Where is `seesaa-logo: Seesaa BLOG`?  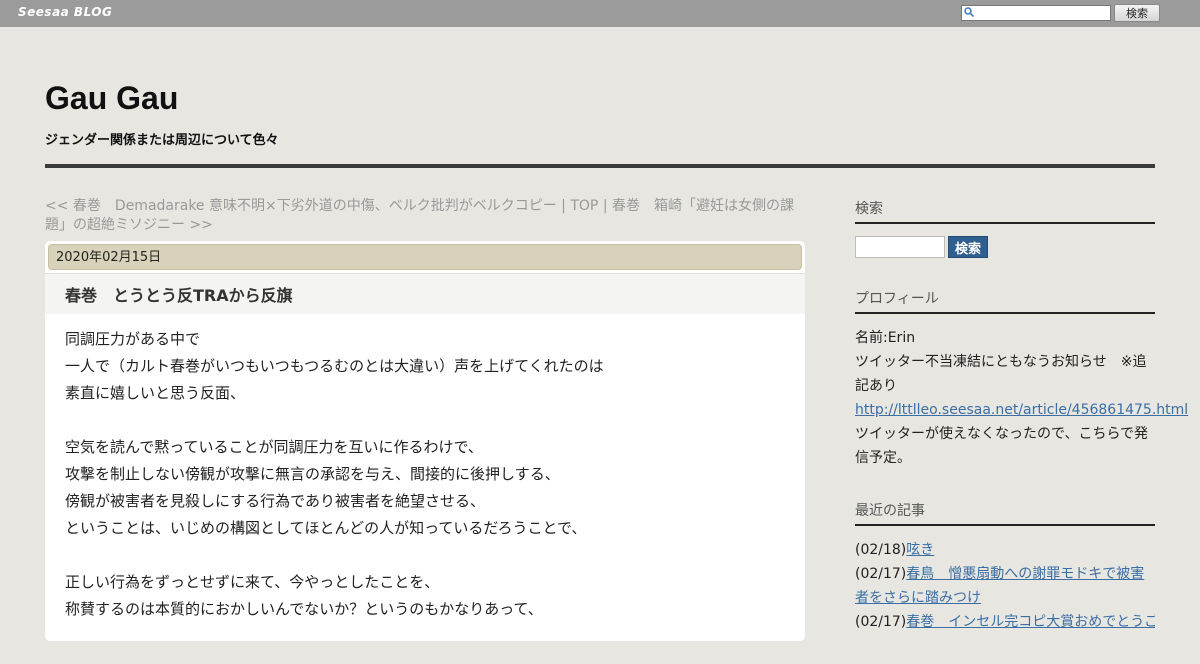 seesaa-logo: Seesaa BLOG is located at coordinates (65, 12).